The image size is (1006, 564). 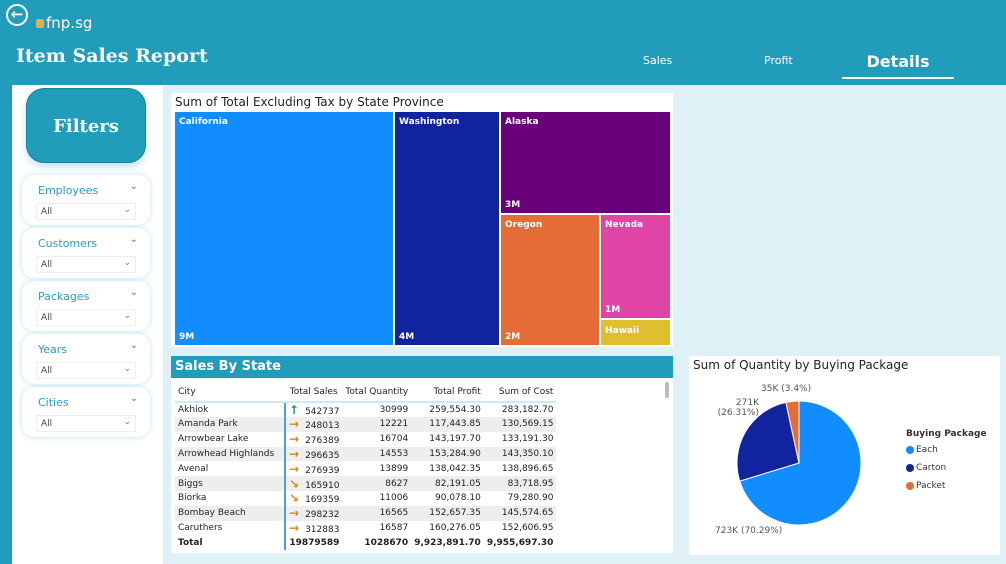 I want to click on cell-cost: 83,718.95, so click(x=520, y=483).